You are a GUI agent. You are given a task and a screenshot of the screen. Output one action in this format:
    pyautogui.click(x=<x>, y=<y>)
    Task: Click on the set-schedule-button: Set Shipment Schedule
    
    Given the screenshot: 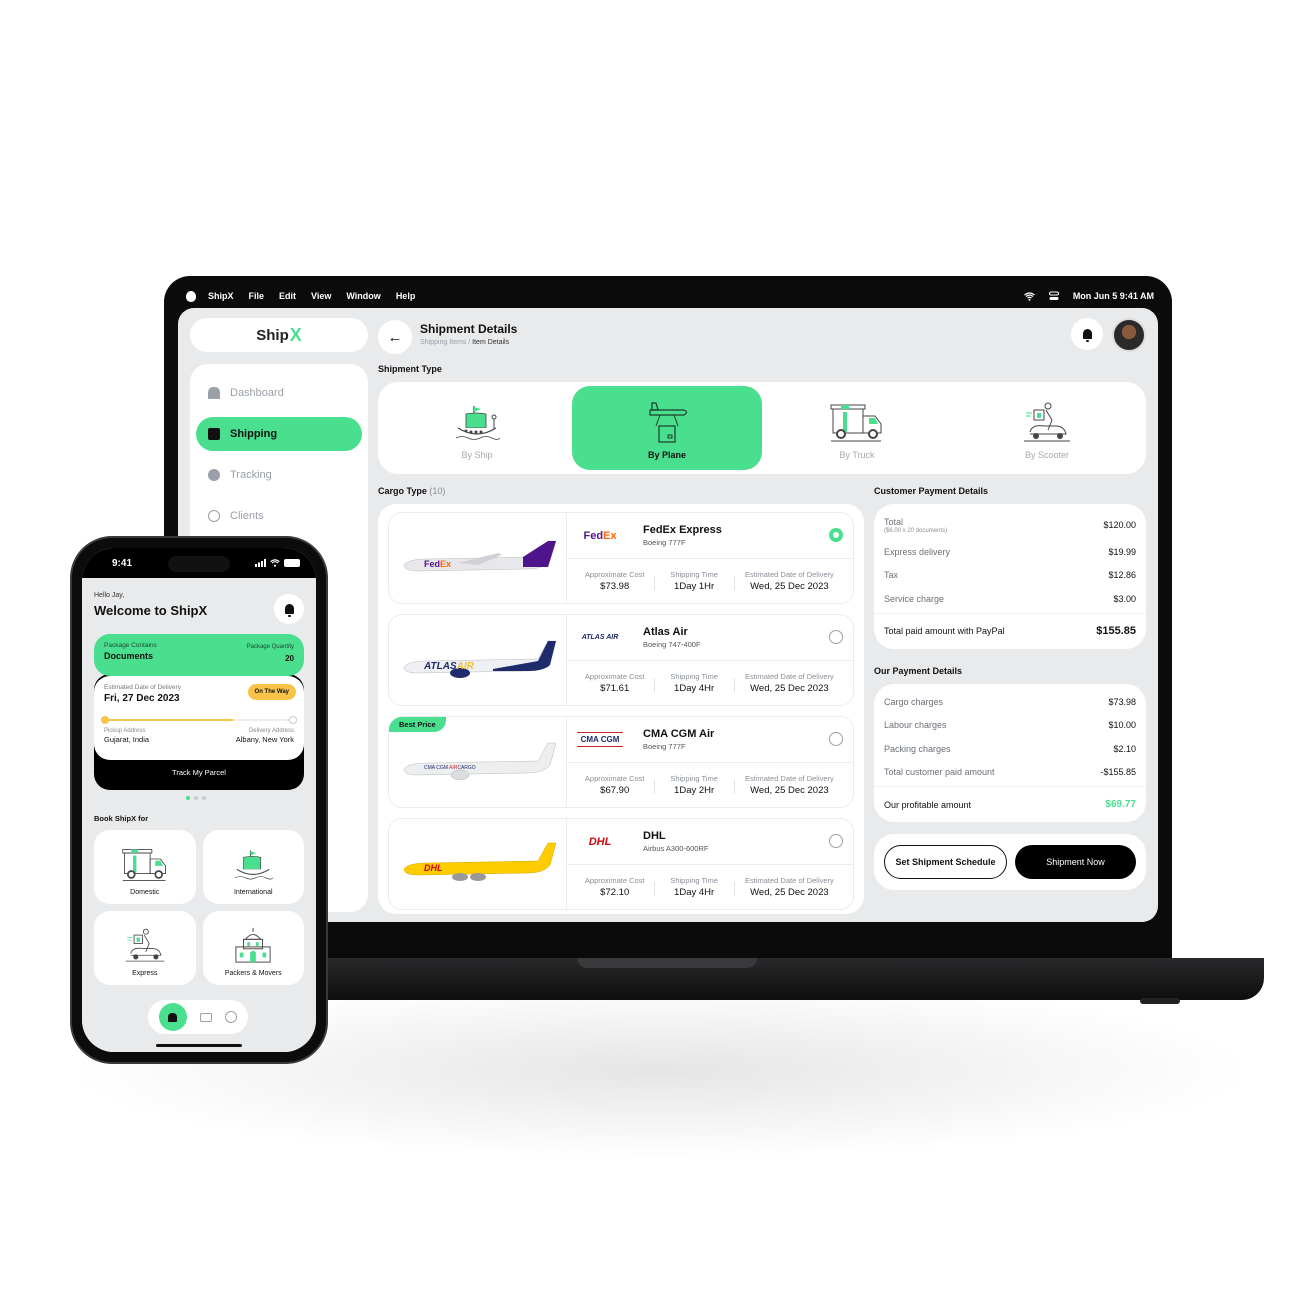 What is the action you would take?
    pyautogui.click(x=945, y=862)
    